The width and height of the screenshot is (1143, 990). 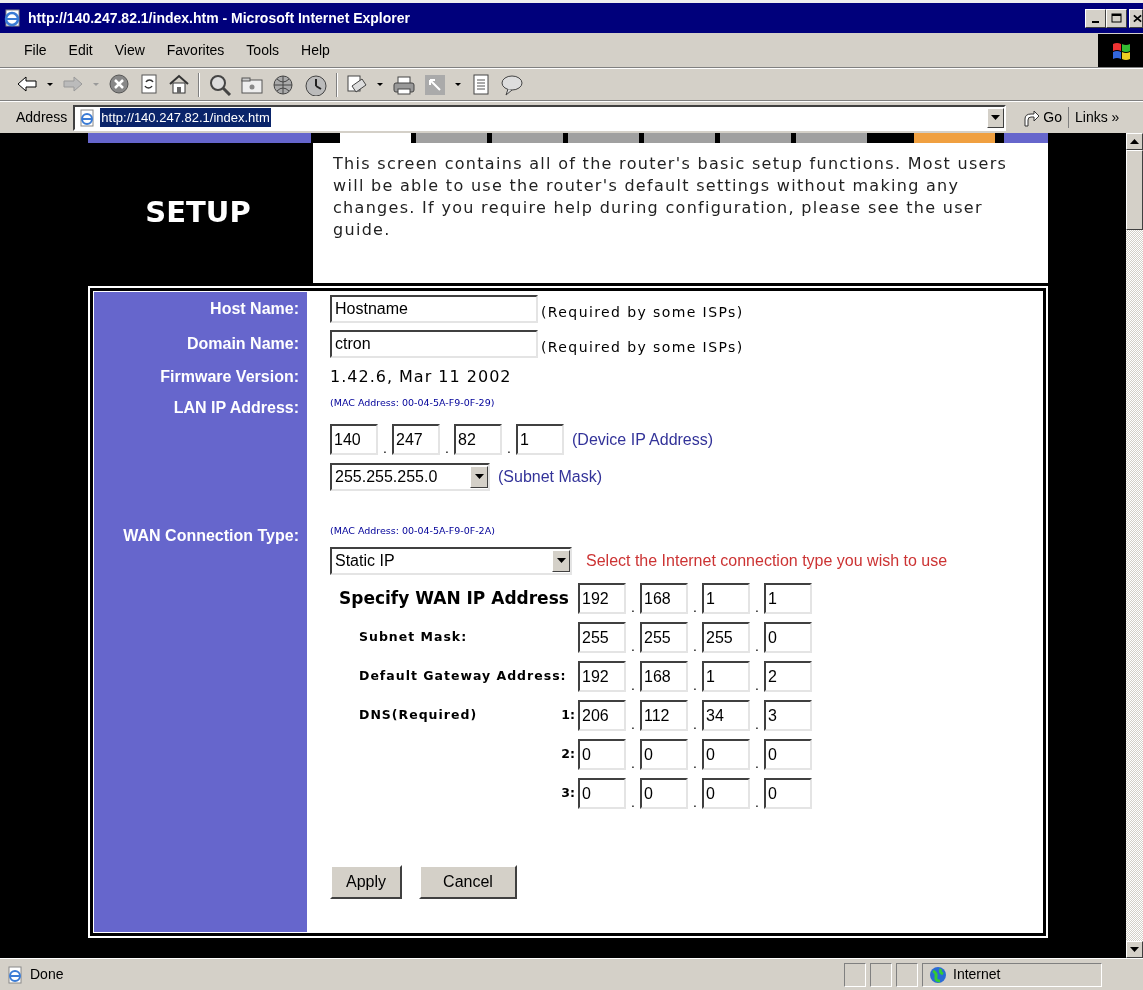 I want to click on ip-octet-field: 34, so click(x=726, y=715).